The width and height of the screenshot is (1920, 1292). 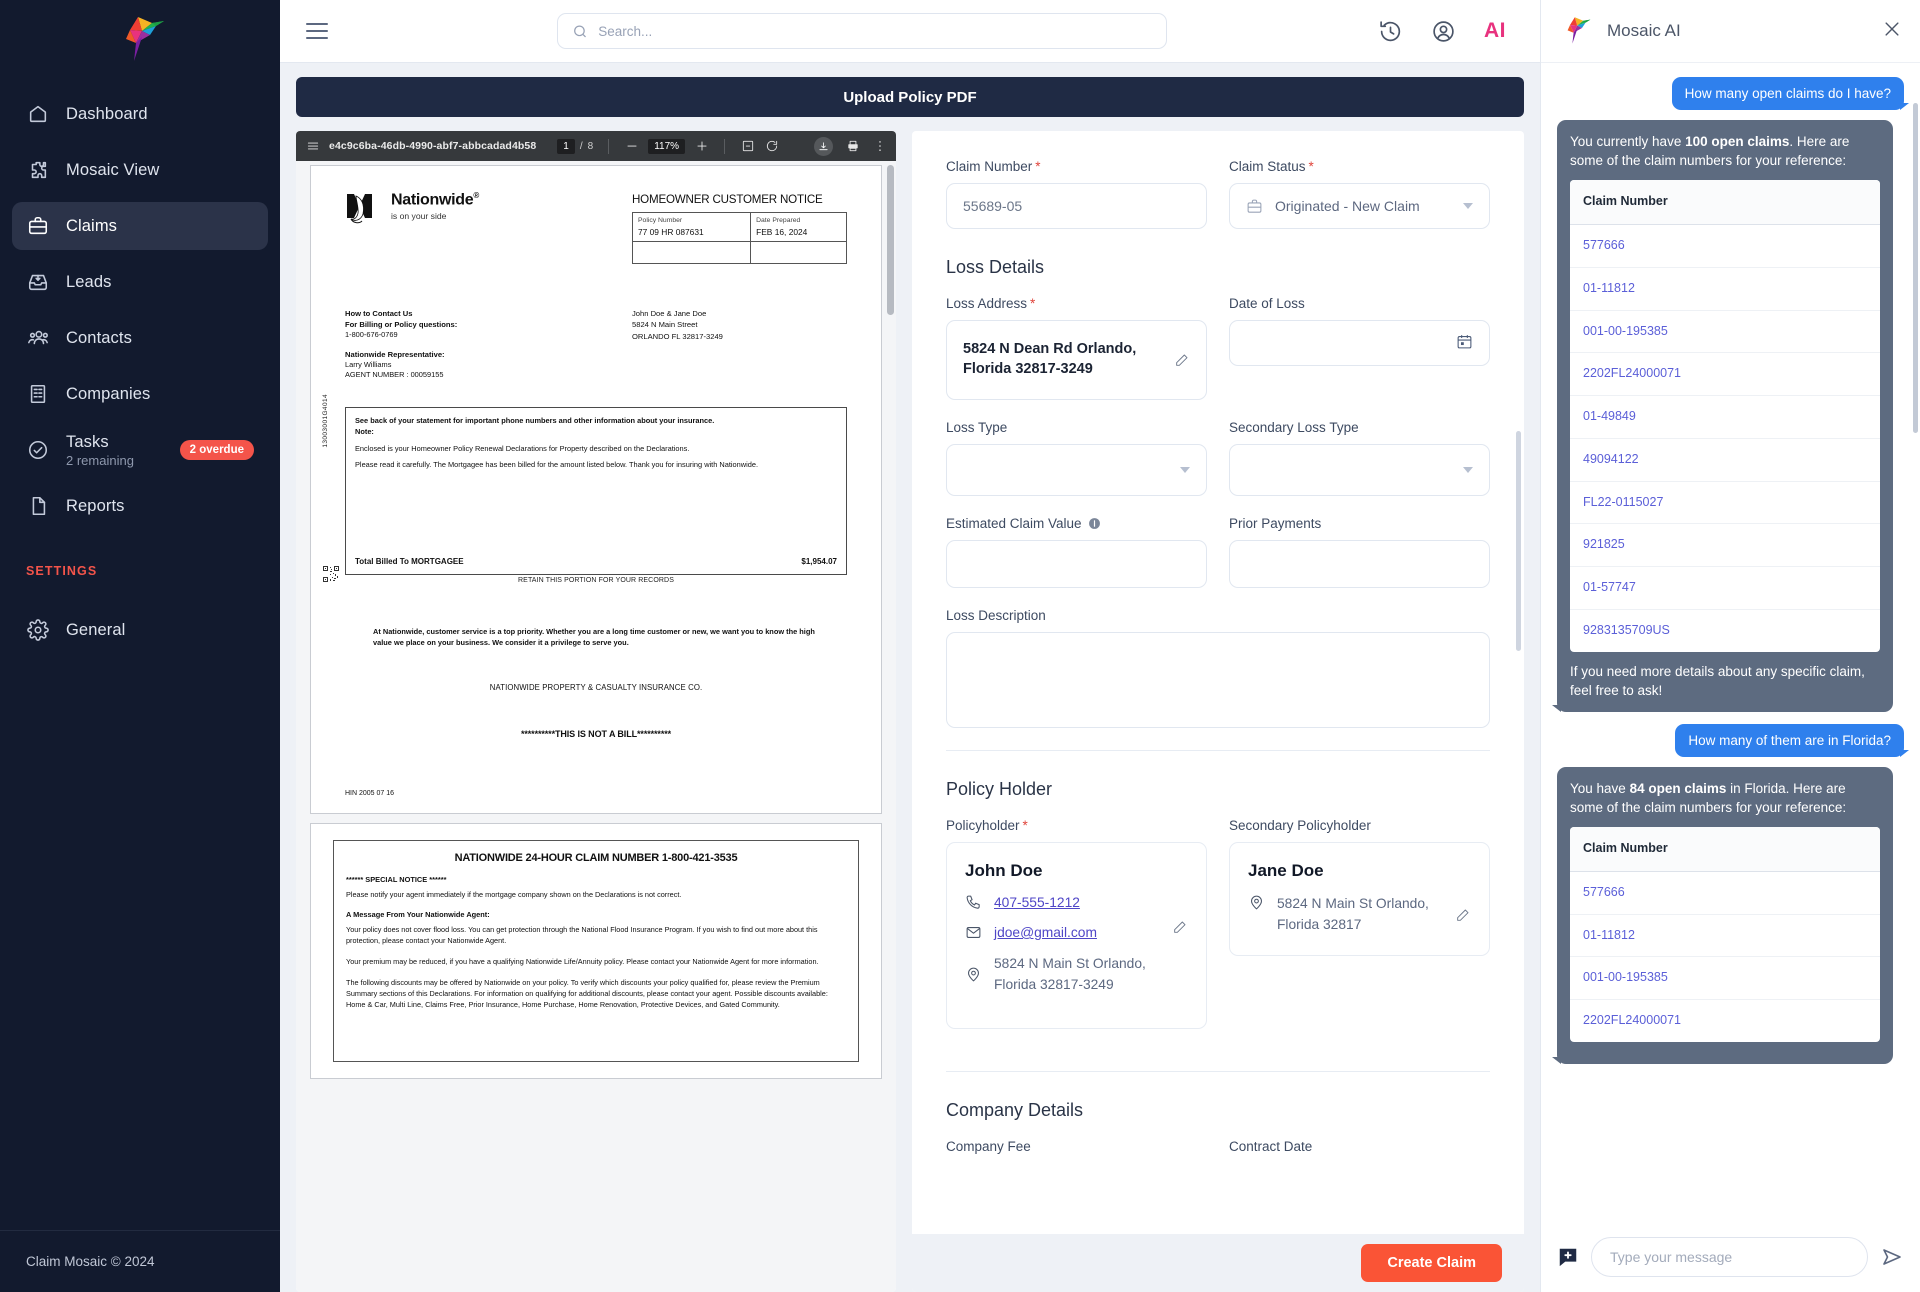 What do you see at coordinates (1359, 564) in the screenshot?
I see `prior-payments-input` at bounding box center [1359, 564].